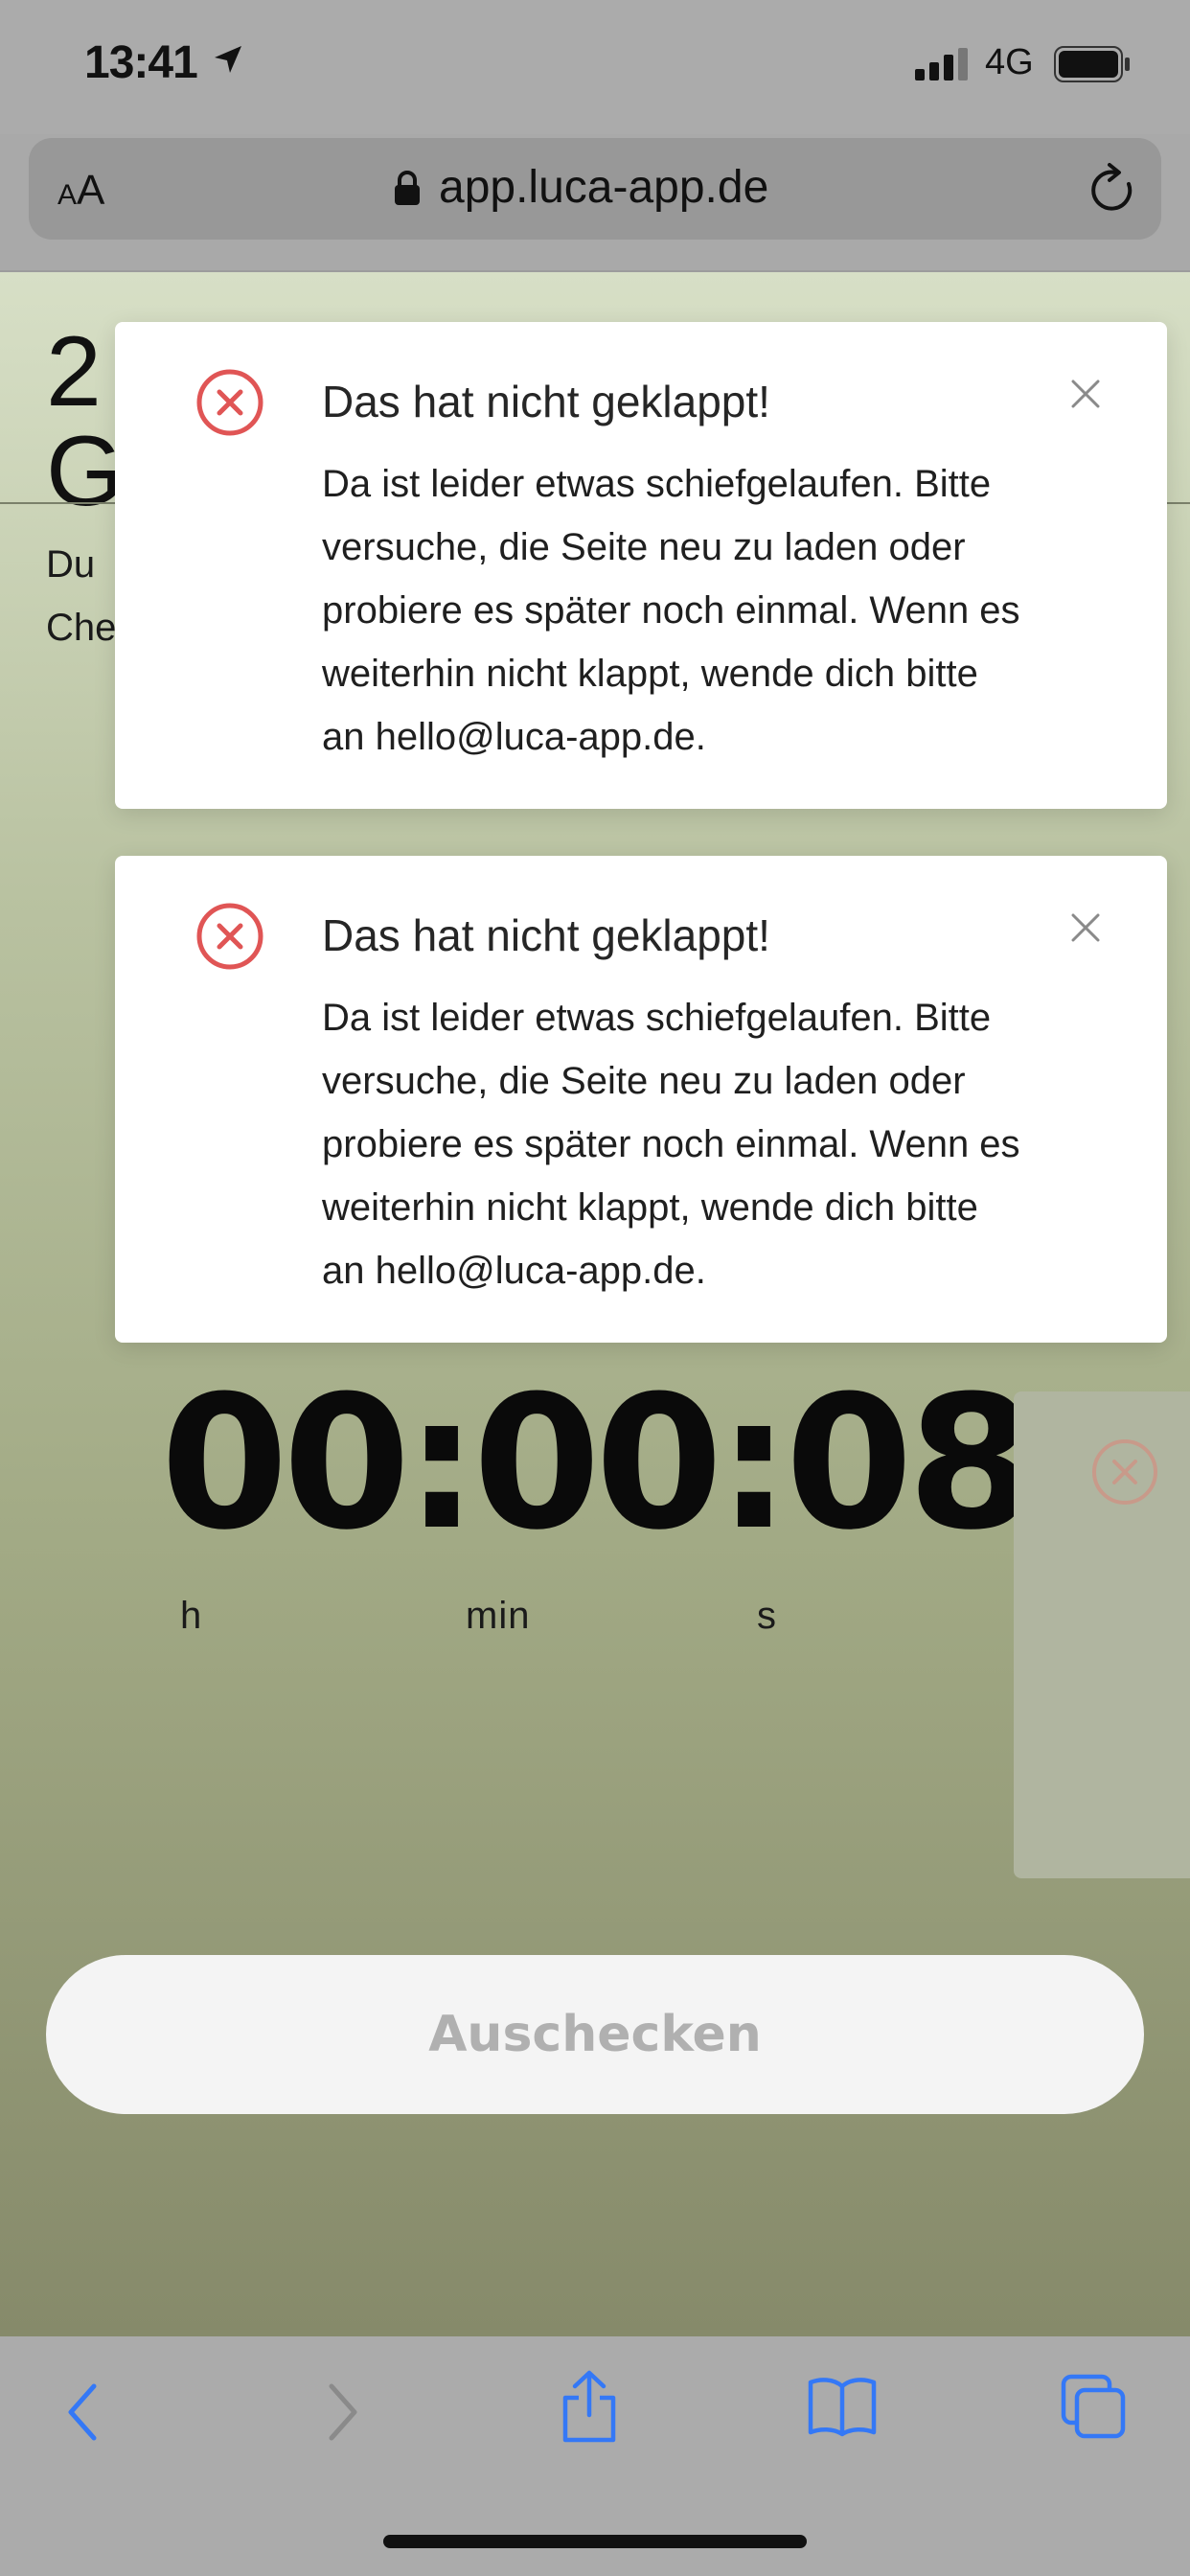 The width and height of the screenshot is (1190, 2576). Describe the element at coordinates (81, 191) in the screenshot. I see `text-size-button: AA` at that location.